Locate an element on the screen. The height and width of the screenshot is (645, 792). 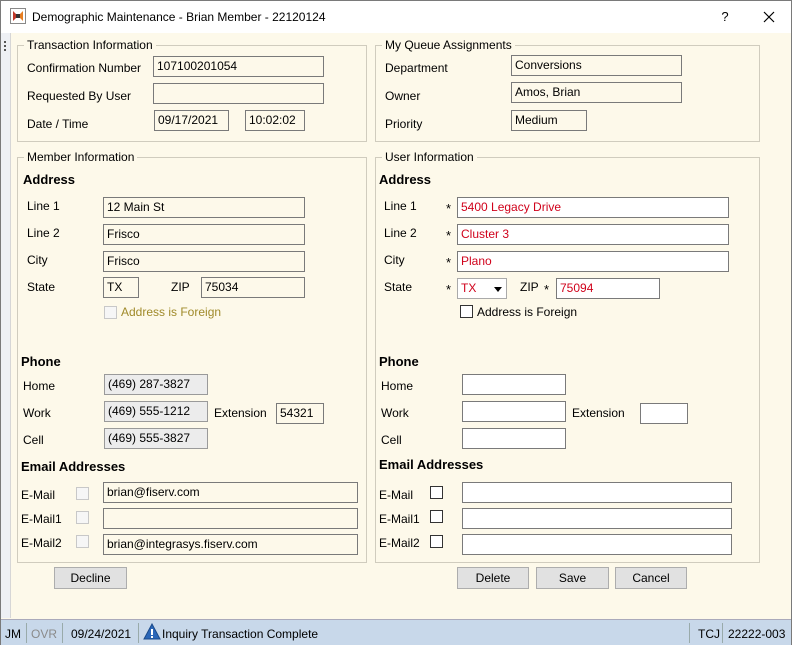
member-email2-label: E-Mail2 is located at coordinates (41, 543).